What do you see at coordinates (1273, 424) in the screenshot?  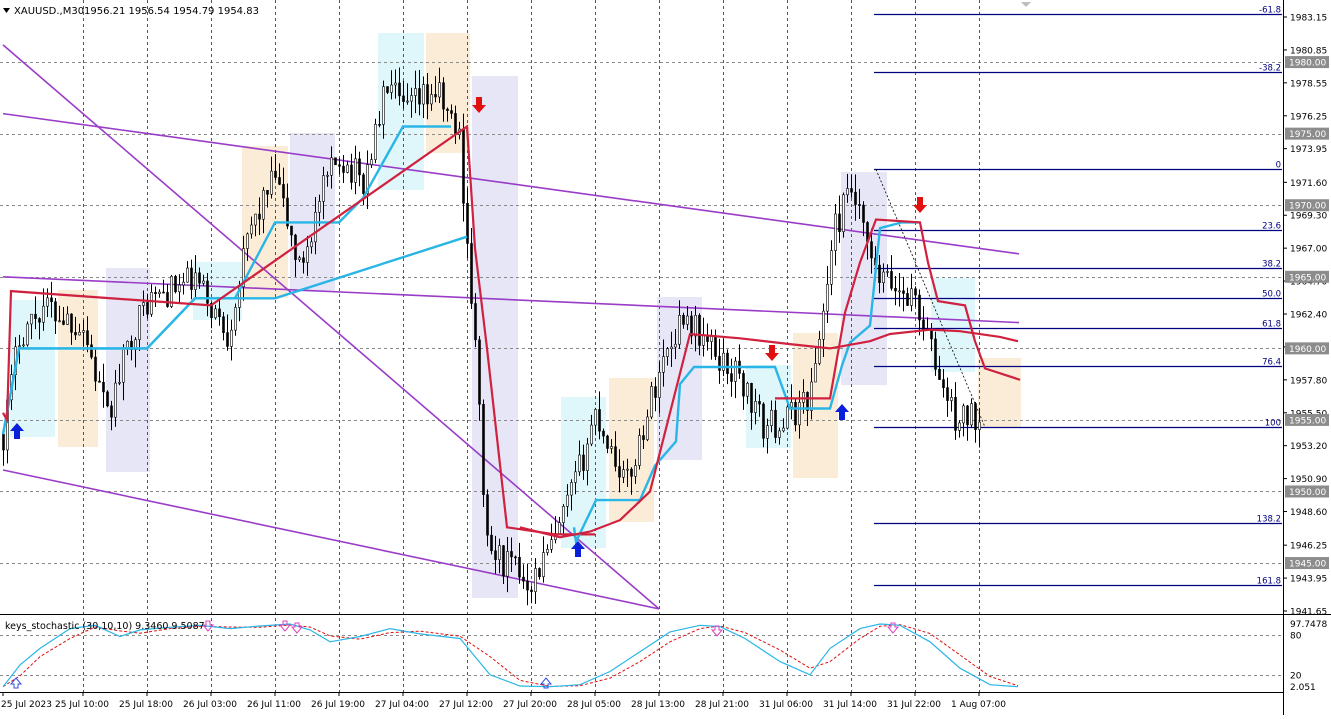 I see `fib-level-label: 100` at bounding box center [1273, 424].